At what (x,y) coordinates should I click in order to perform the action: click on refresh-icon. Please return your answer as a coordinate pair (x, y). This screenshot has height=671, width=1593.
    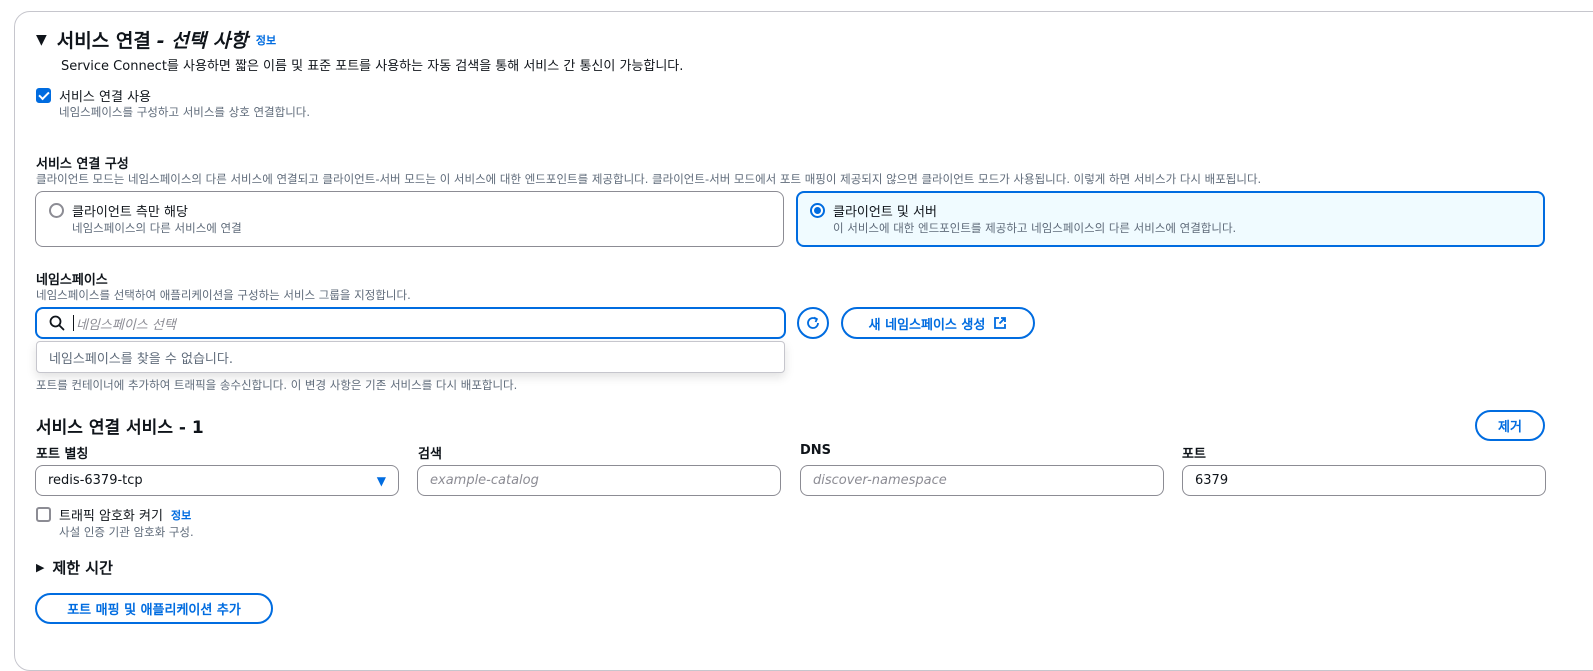
    Looking at the image, I should click on (813, 322).